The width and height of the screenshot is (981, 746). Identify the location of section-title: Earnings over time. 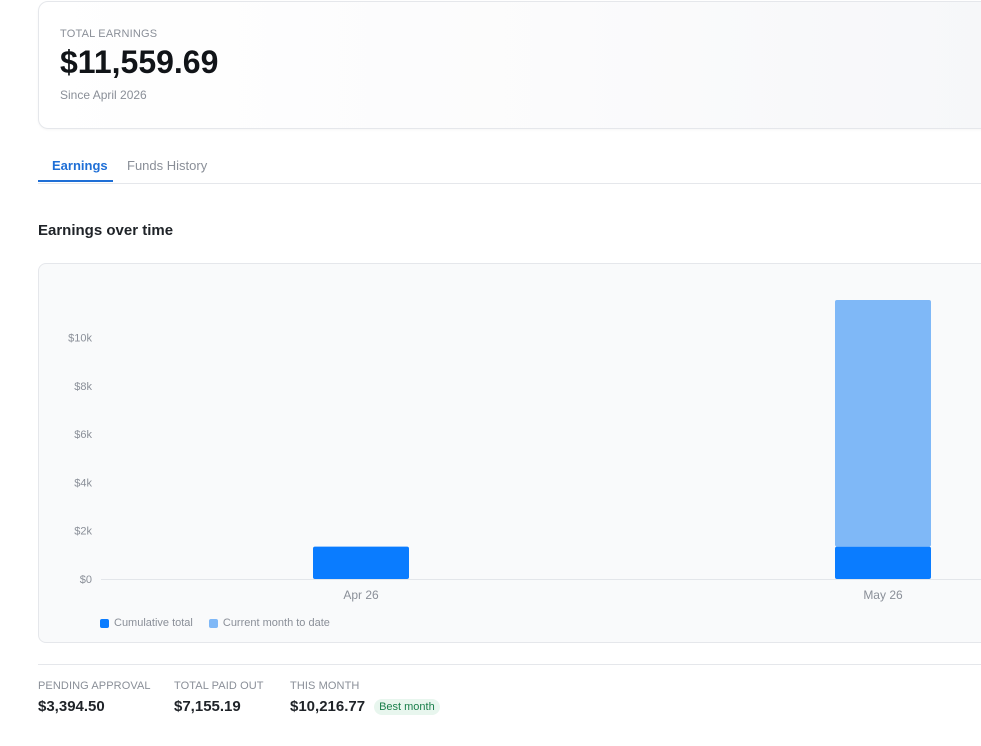
(106, 230).